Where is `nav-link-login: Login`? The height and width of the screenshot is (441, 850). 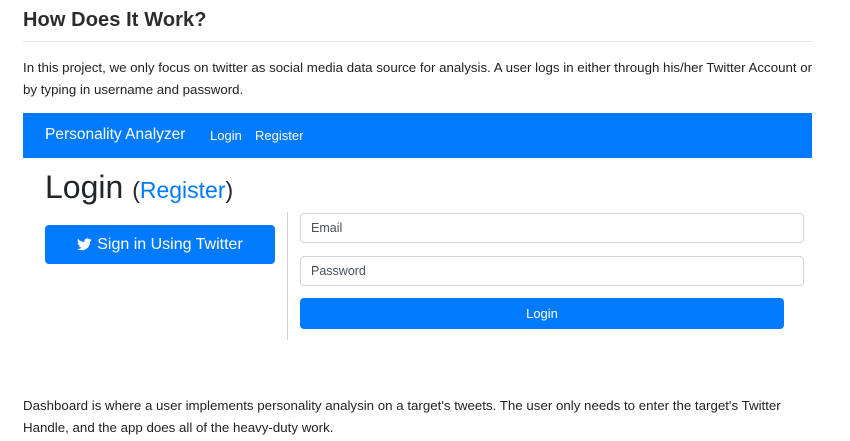 nav-link-login: Login is located at coordinates (226, 135).